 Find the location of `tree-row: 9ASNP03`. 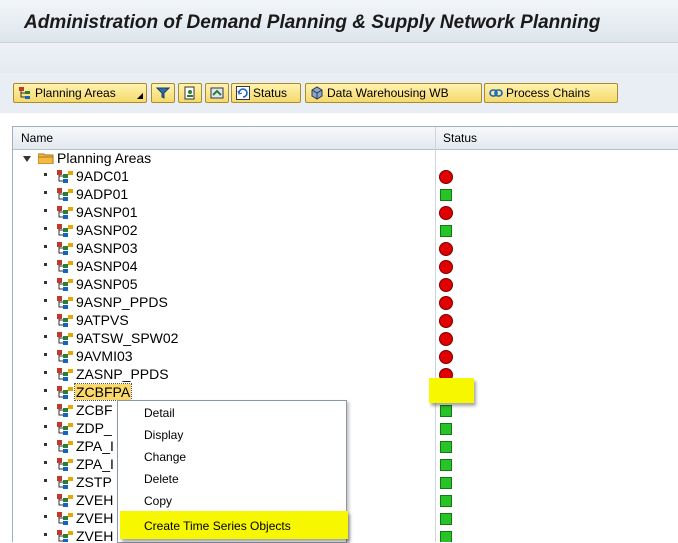

tree-row: 9ASNP03 is located at coordinates (345, 249).